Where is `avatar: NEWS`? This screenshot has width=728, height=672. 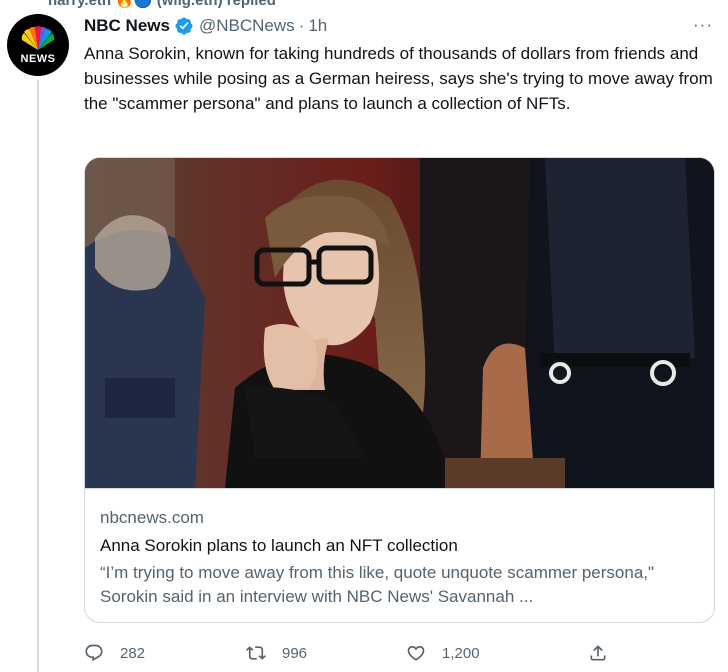
avatar: NEWS is located at coordinates (38, 45).